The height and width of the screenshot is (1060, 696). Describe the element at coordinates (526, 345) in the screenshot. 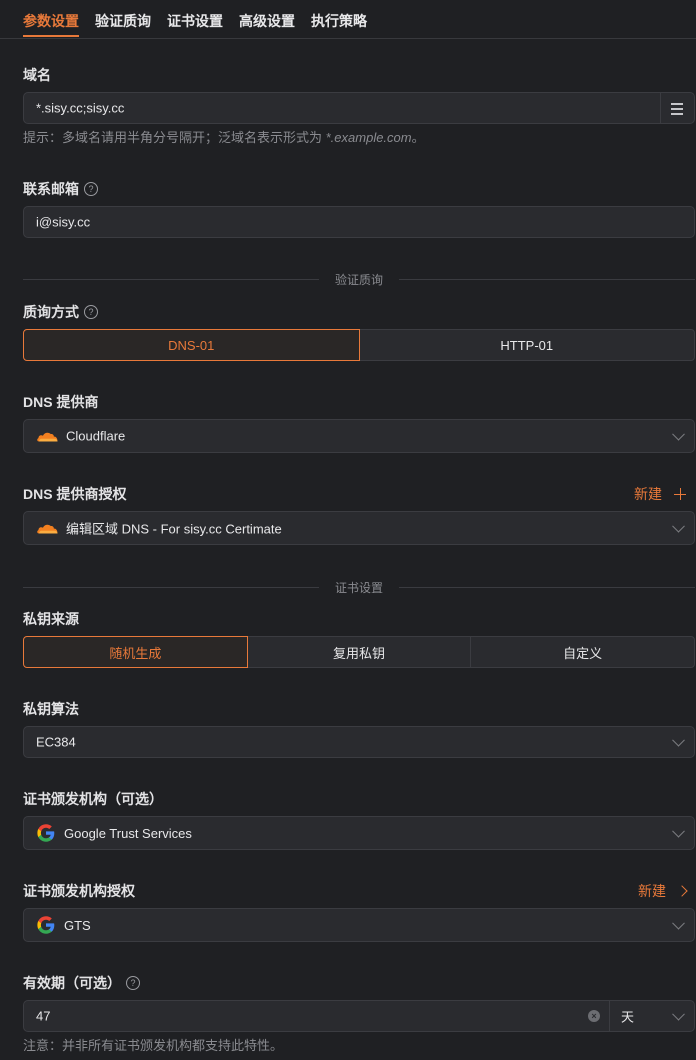

I see `challenge-option-http01: HTTP-01` at that location.